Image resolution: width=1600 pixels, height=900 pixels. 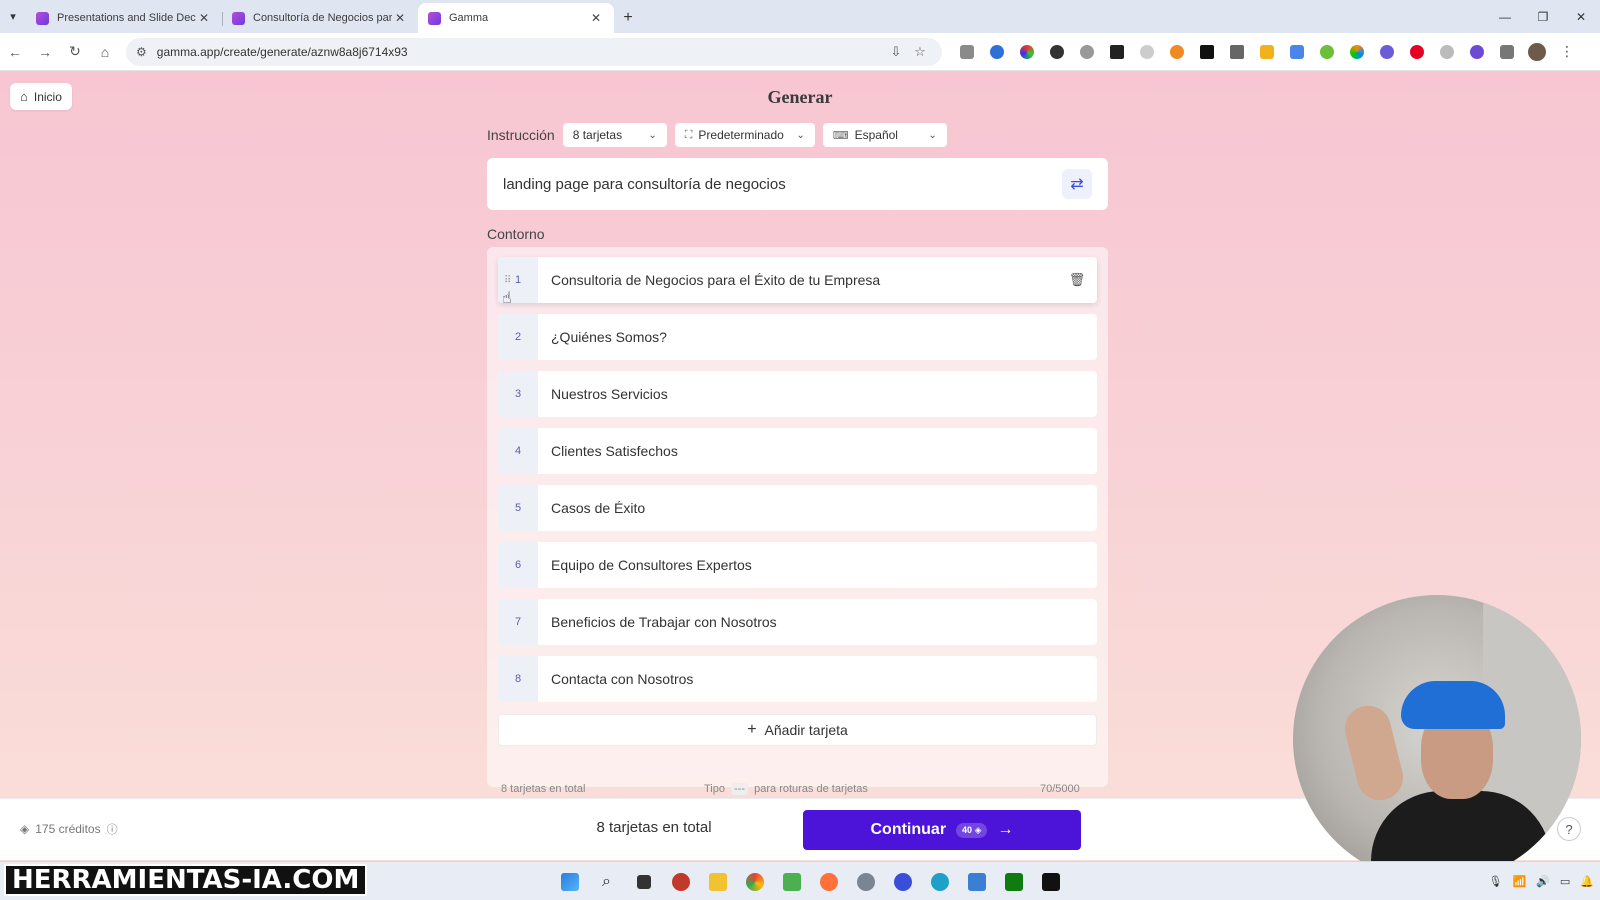 I want to click on language-value: Español, so click(x=876, y=135).